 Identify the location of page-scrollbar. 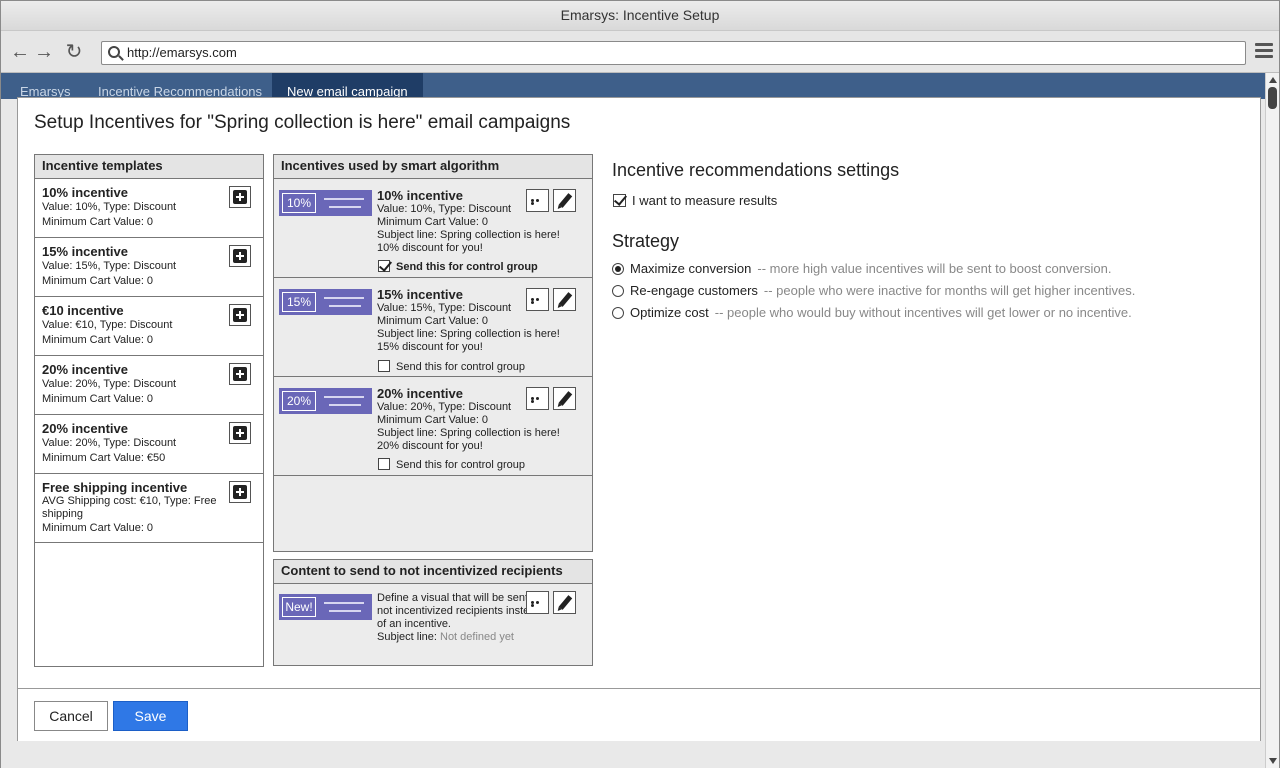
(1272, 420).